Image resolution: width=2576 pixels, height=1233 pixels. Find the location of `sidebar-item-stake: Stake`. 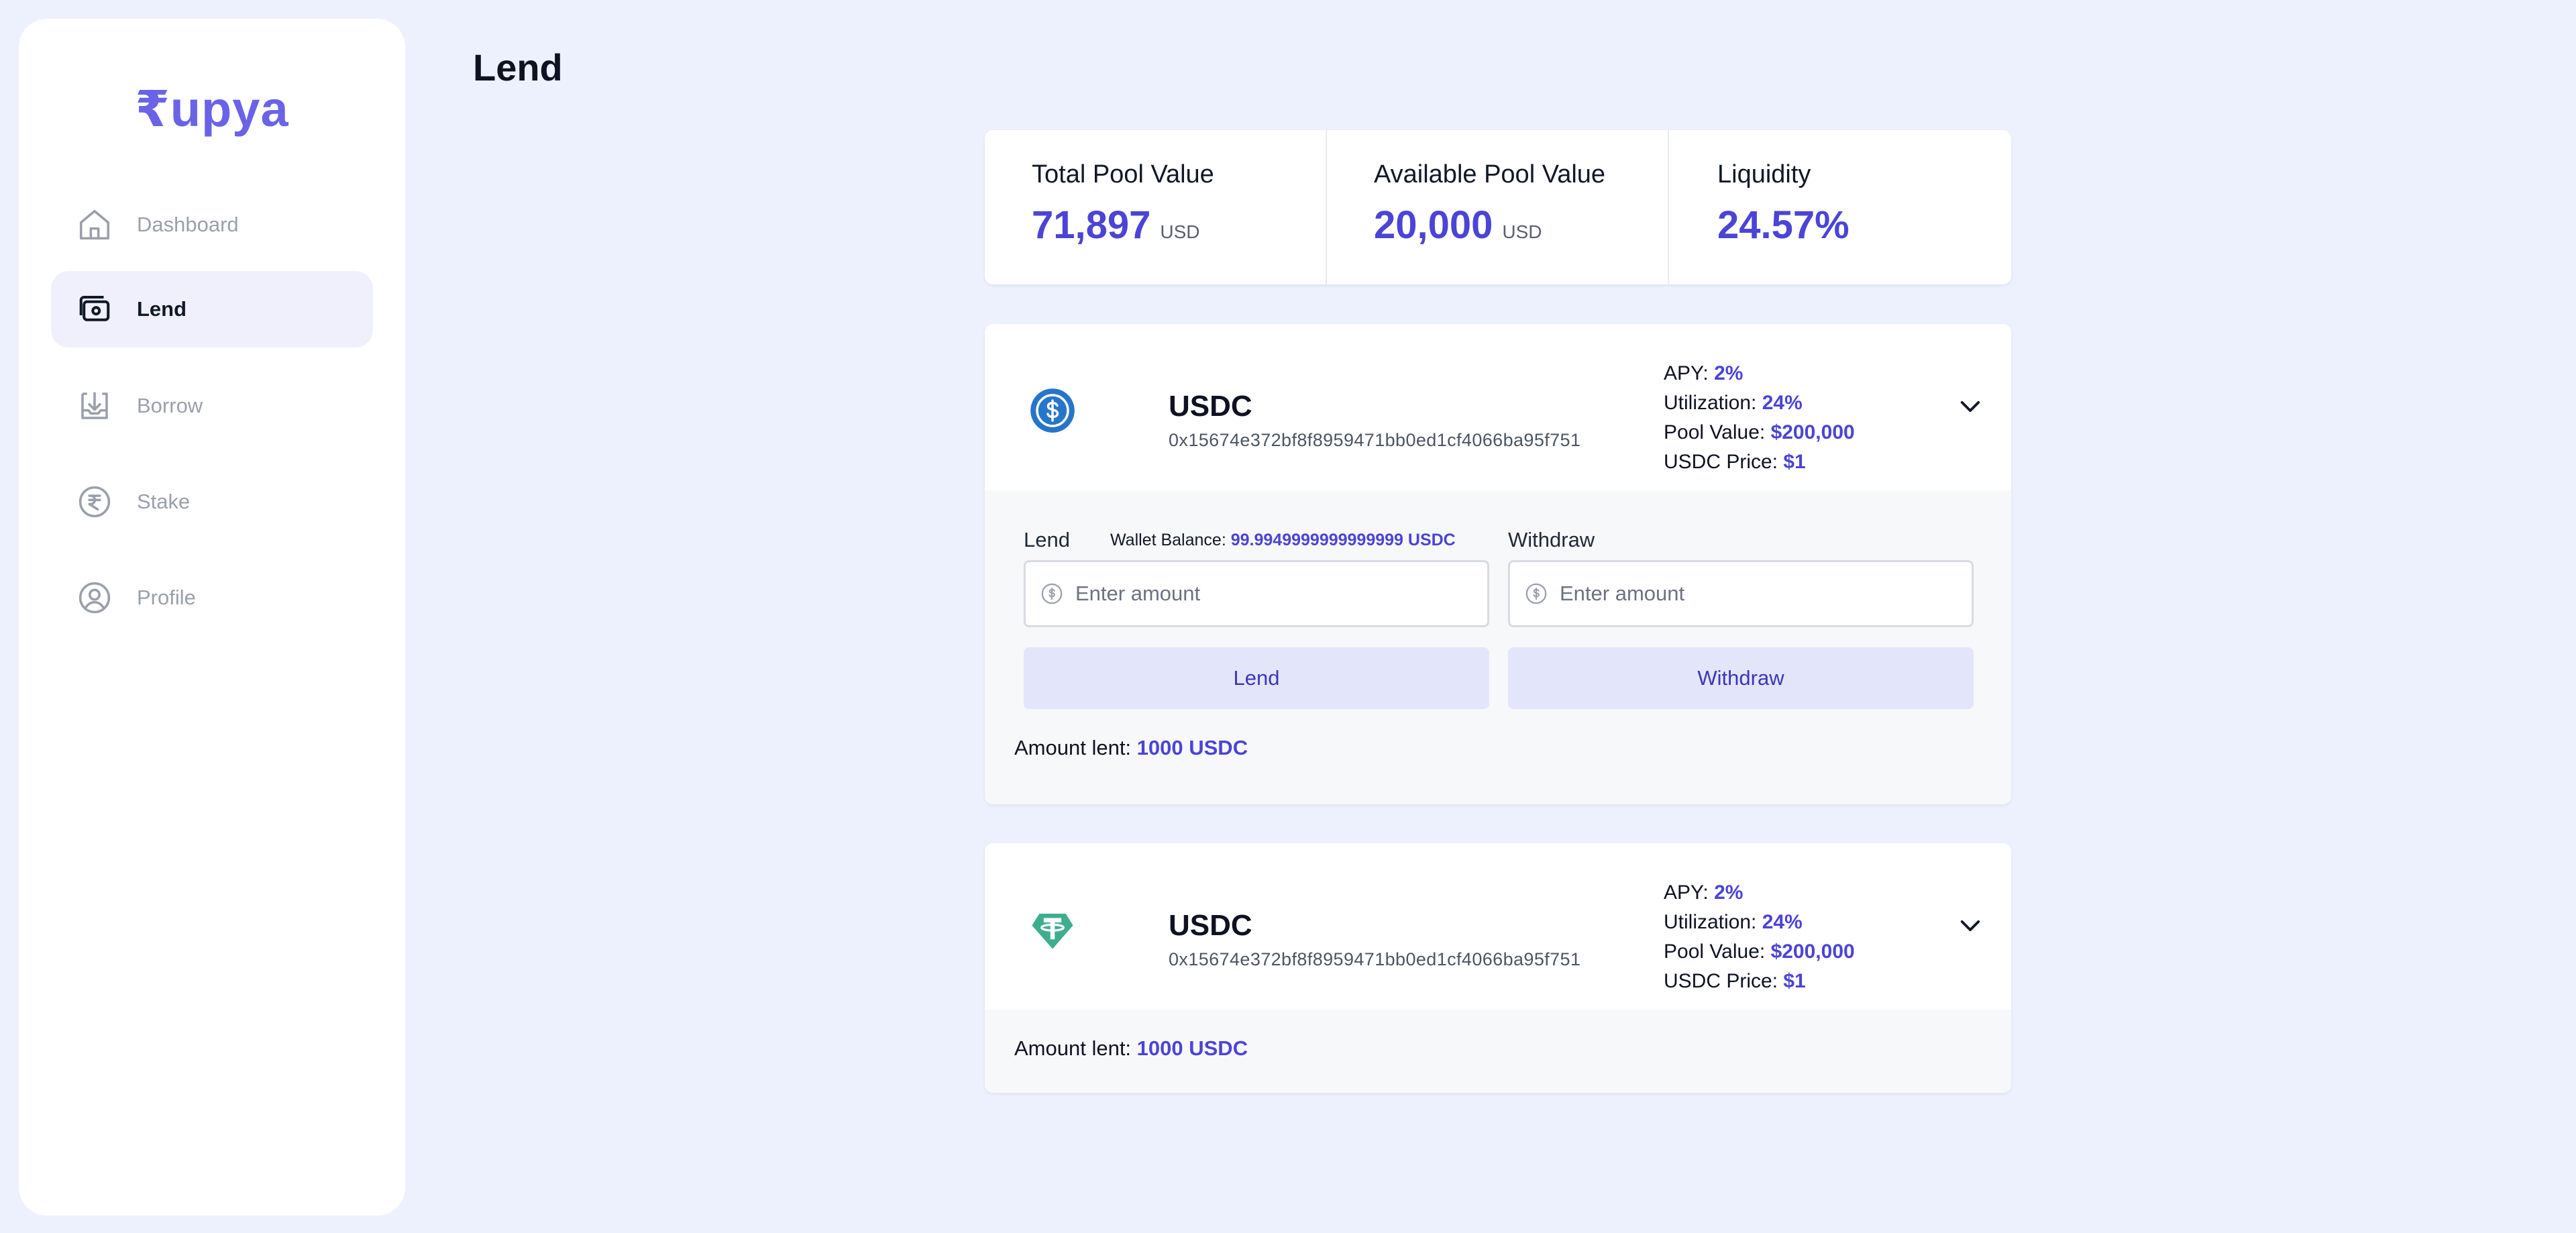

sidebar-item-stake: Stake is located at coordinates (212, 502).